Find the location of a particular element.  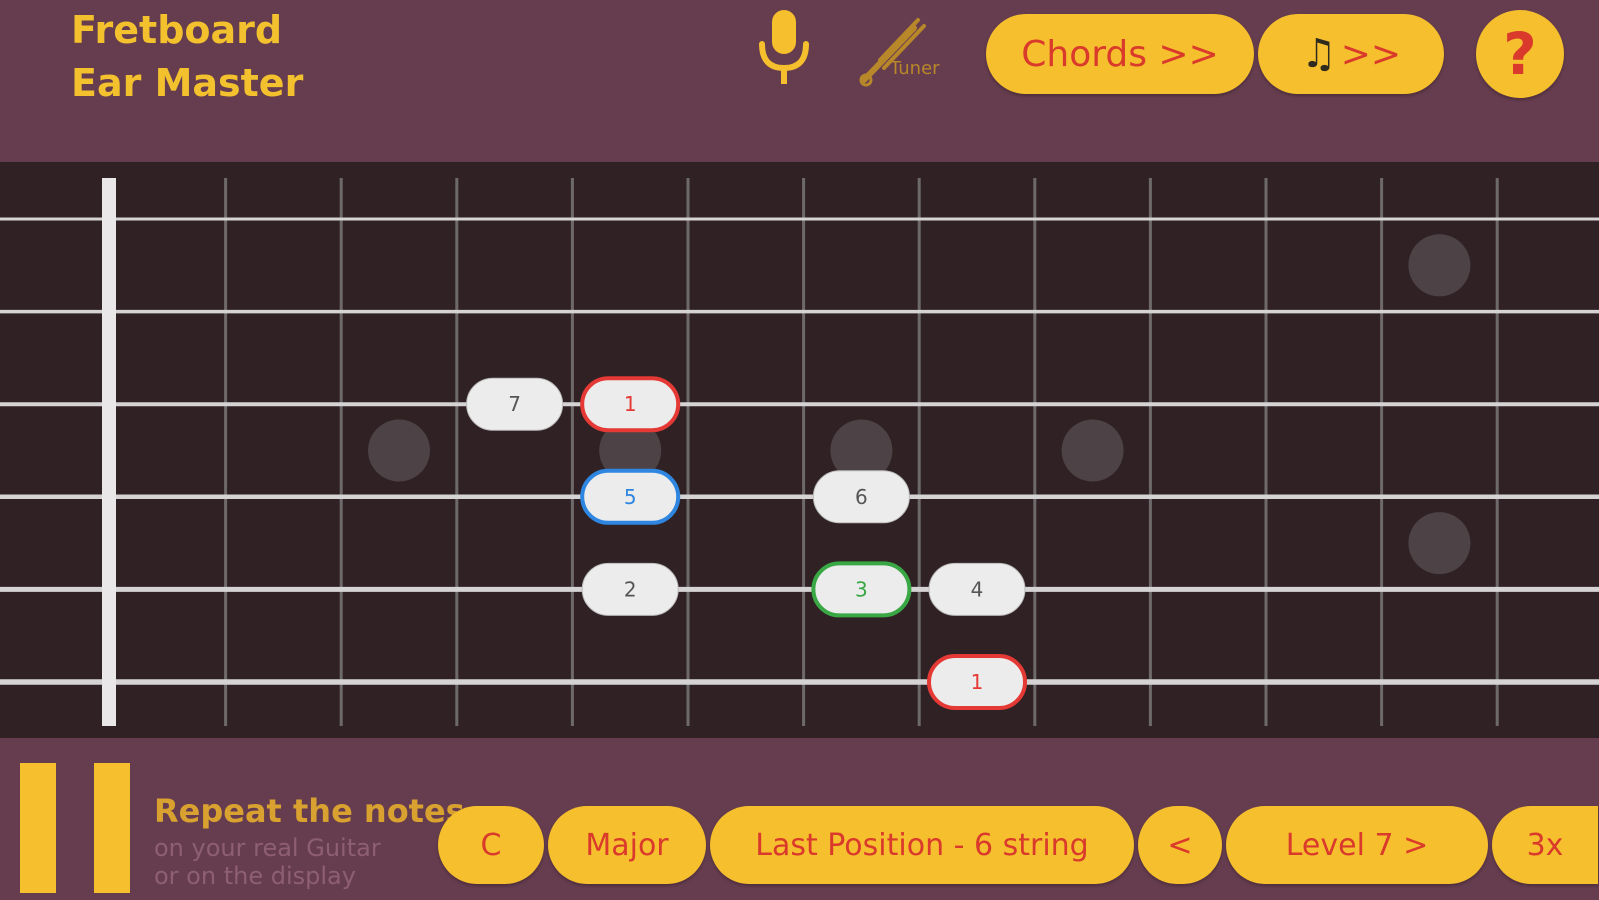

pause-bar-left is located at coordinates (38, 828).